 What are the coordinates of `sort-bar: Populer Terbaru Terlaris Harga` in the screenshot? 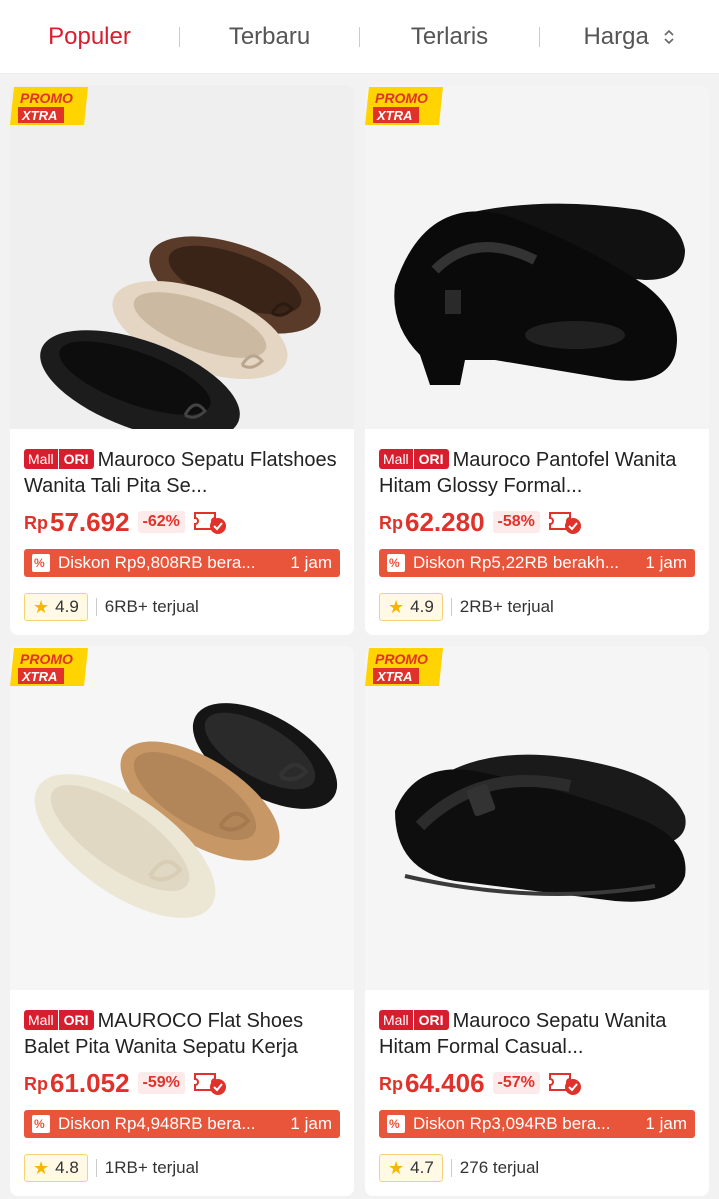 It's located at (359, 37).